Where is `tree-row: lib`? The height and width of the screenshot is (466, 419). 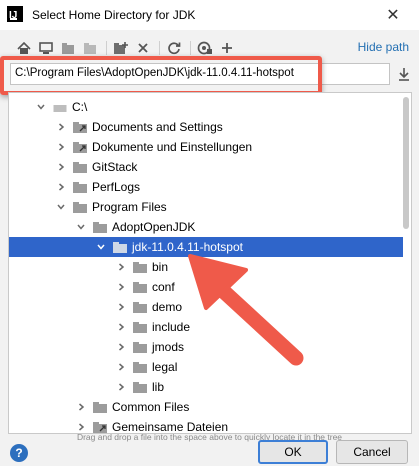
tree-row: lib is located at coordinates (206, 387).